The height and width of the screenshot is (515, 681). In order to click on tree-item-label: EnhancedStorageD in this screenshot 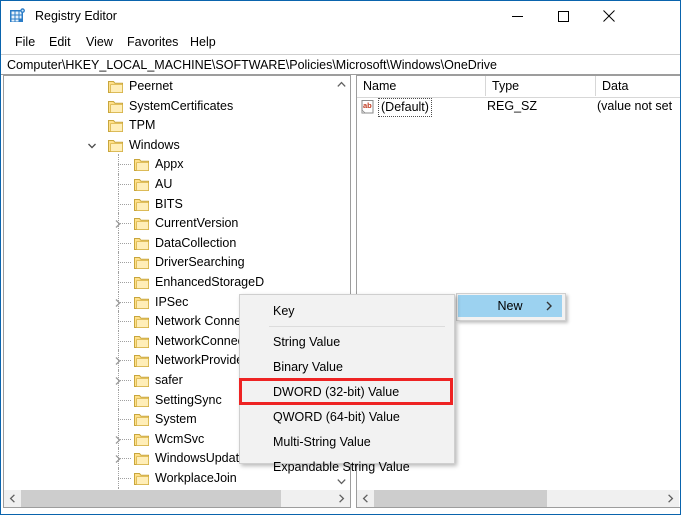, I will do `click(210, 282)`.